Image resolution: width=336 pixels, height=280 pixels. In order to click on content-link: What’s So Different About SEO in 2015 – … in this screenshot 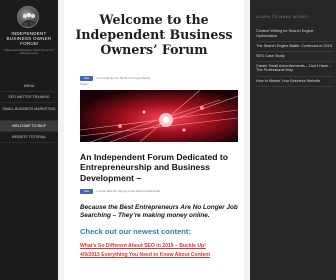, I will do `click(143, 246)`.